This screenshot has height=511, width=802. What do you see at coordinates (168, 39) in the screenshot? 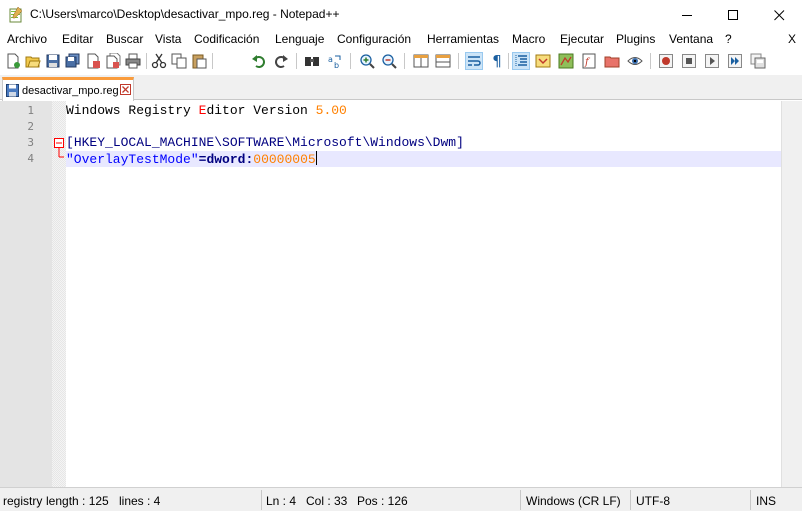
I see `menu-vista: Vista` at bounding box center [168, 39].